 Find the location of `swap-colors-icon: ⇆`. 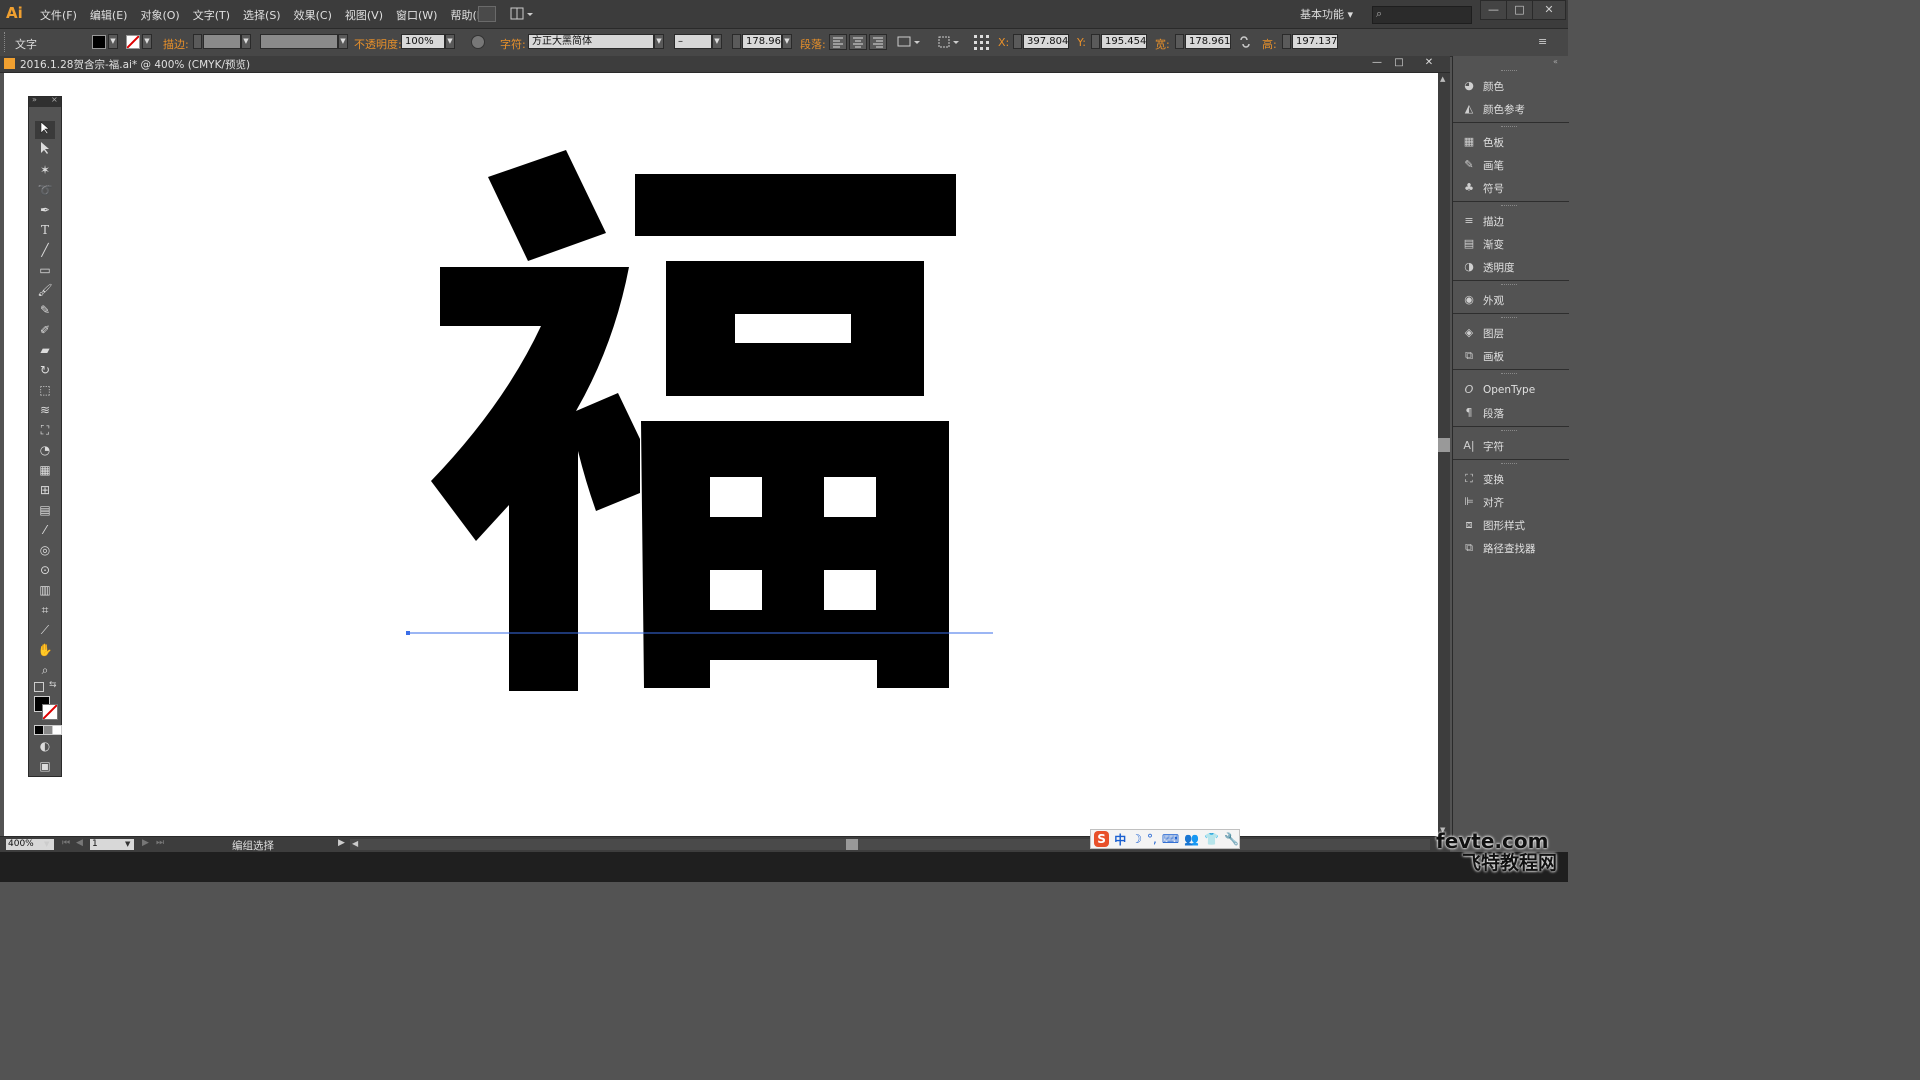

swap-colors-icon: ⇆ is located at coordinates (53, 685).